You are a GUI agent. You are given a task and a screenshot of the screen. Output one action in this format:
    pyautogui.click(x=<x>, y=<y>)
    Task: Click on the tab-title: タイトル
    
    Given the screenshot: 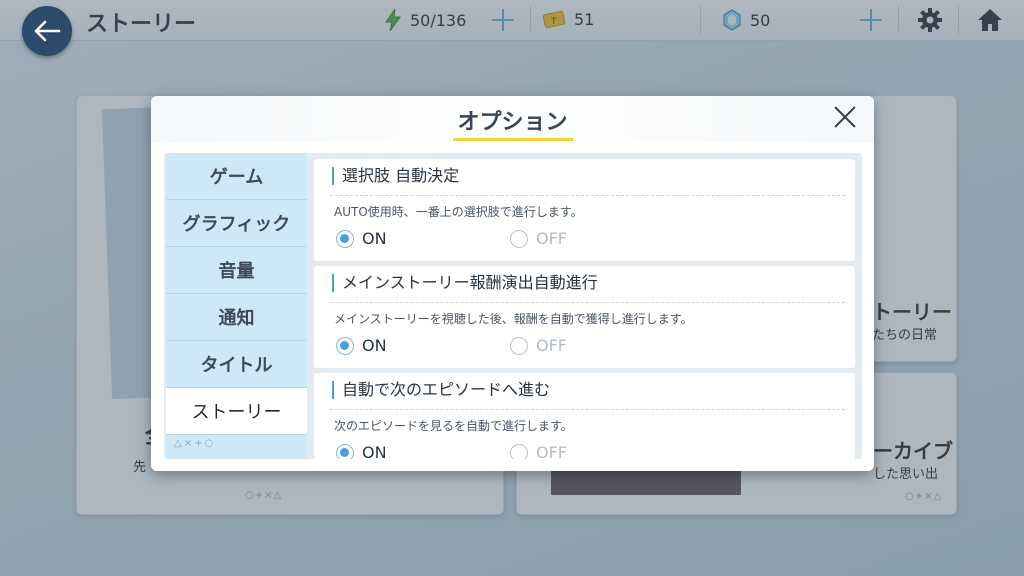 What is the action you would take?
    pyautogui.click(x=236, y=364)
    